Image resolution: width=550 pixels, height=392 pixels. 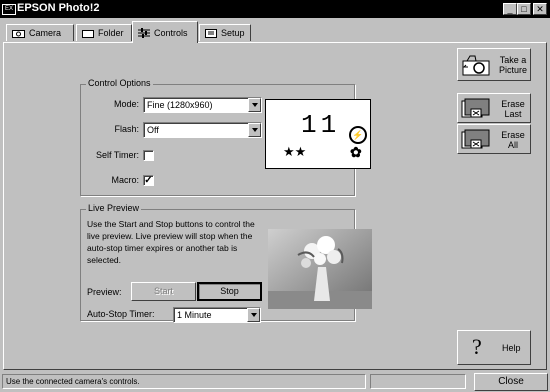 I want to click on lcd-flash-glyph: ⚡, so click(x=358, y=135).